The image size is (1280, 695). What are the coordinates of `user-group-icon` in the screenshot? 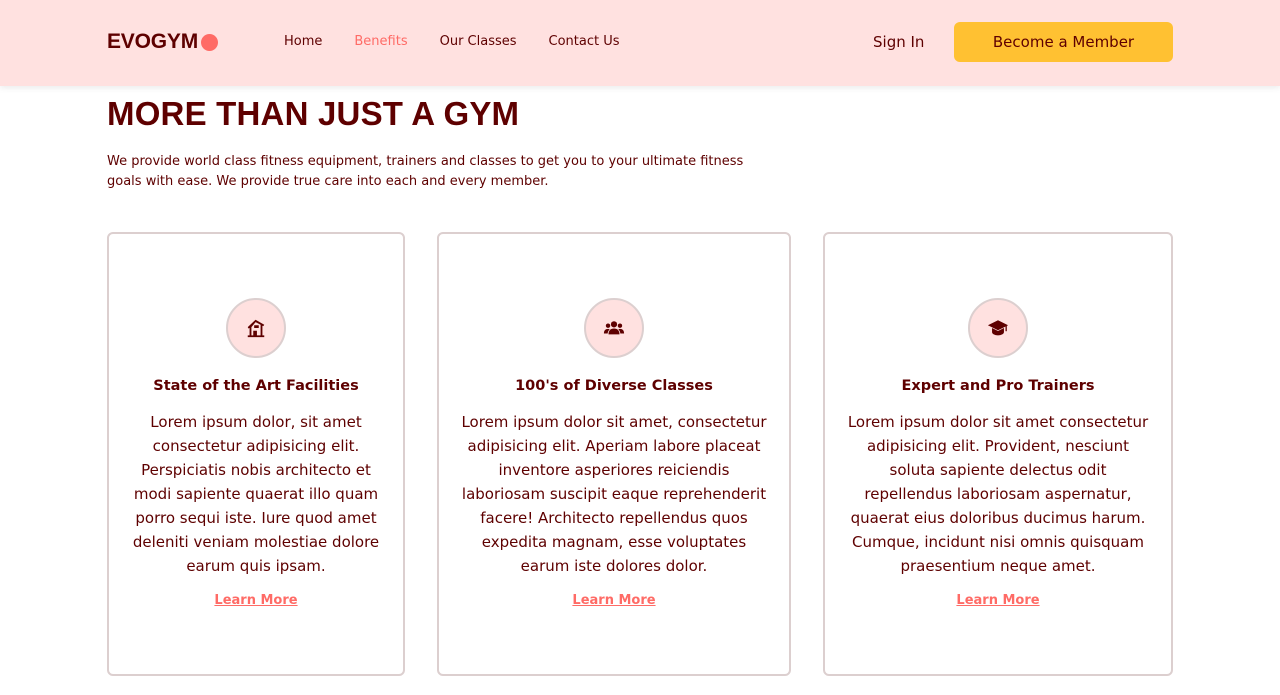 It's located at (614, 328).